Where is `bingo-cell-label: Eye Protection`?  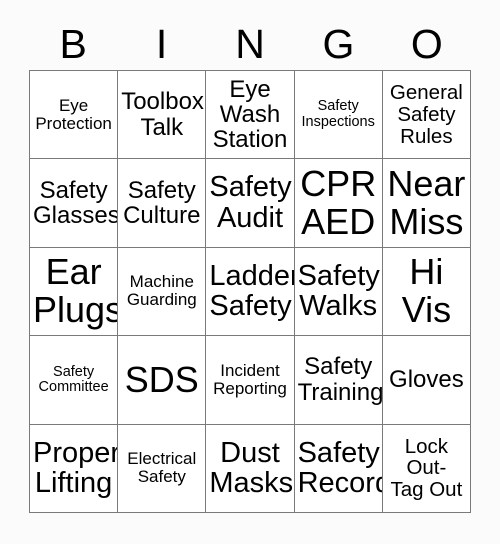
bingo-cell-label: Eye Protection is located at coordinates (73, 114).